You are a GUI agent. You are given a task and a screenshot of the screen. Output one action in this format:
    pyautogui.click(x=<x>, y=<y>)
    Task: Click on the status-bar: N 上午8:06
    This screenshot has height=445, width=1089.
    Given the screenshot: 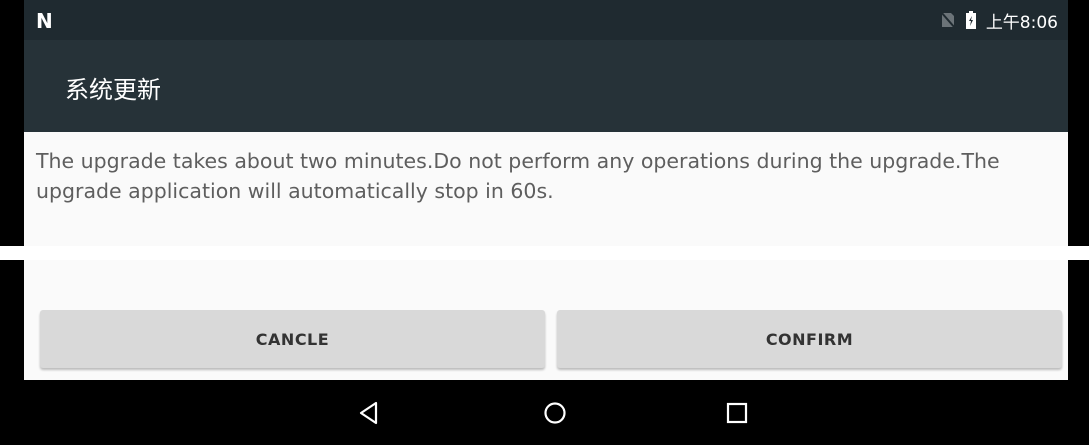 What is the action you would take?
    pyautogui.click(x=546, y=20)
    